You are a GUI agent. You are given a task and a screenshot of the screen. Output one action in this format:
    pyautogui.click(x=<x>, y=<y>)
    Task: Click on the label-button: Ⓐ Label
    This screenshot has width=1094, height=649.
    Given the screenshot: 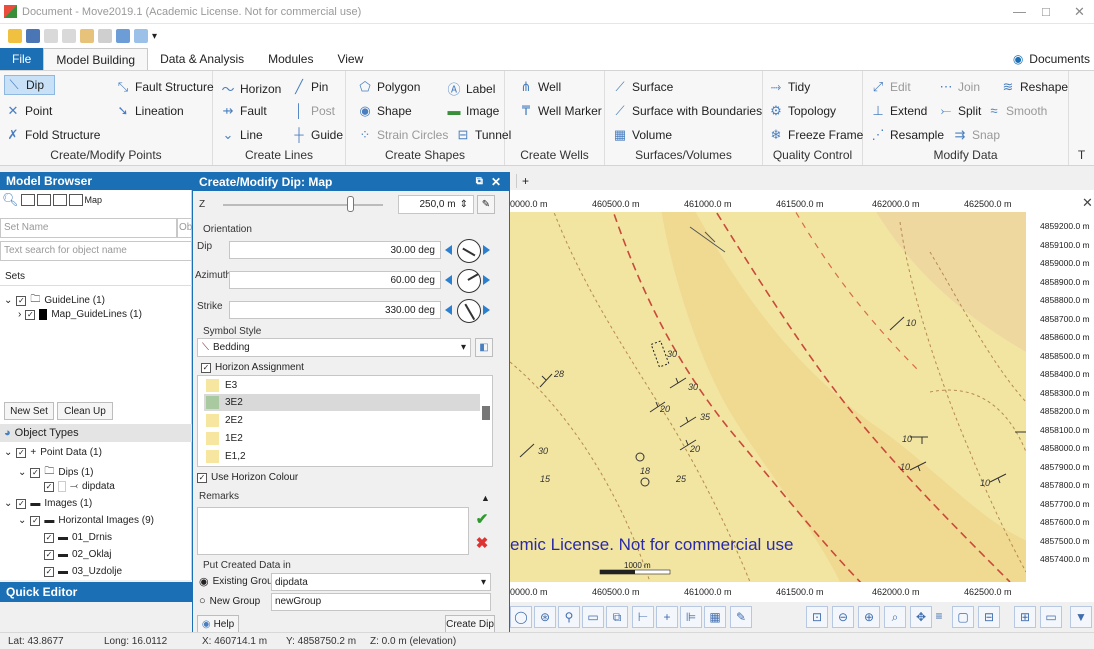 What is the action you would take?
    pyautogui.click(x=471, y=88)
    